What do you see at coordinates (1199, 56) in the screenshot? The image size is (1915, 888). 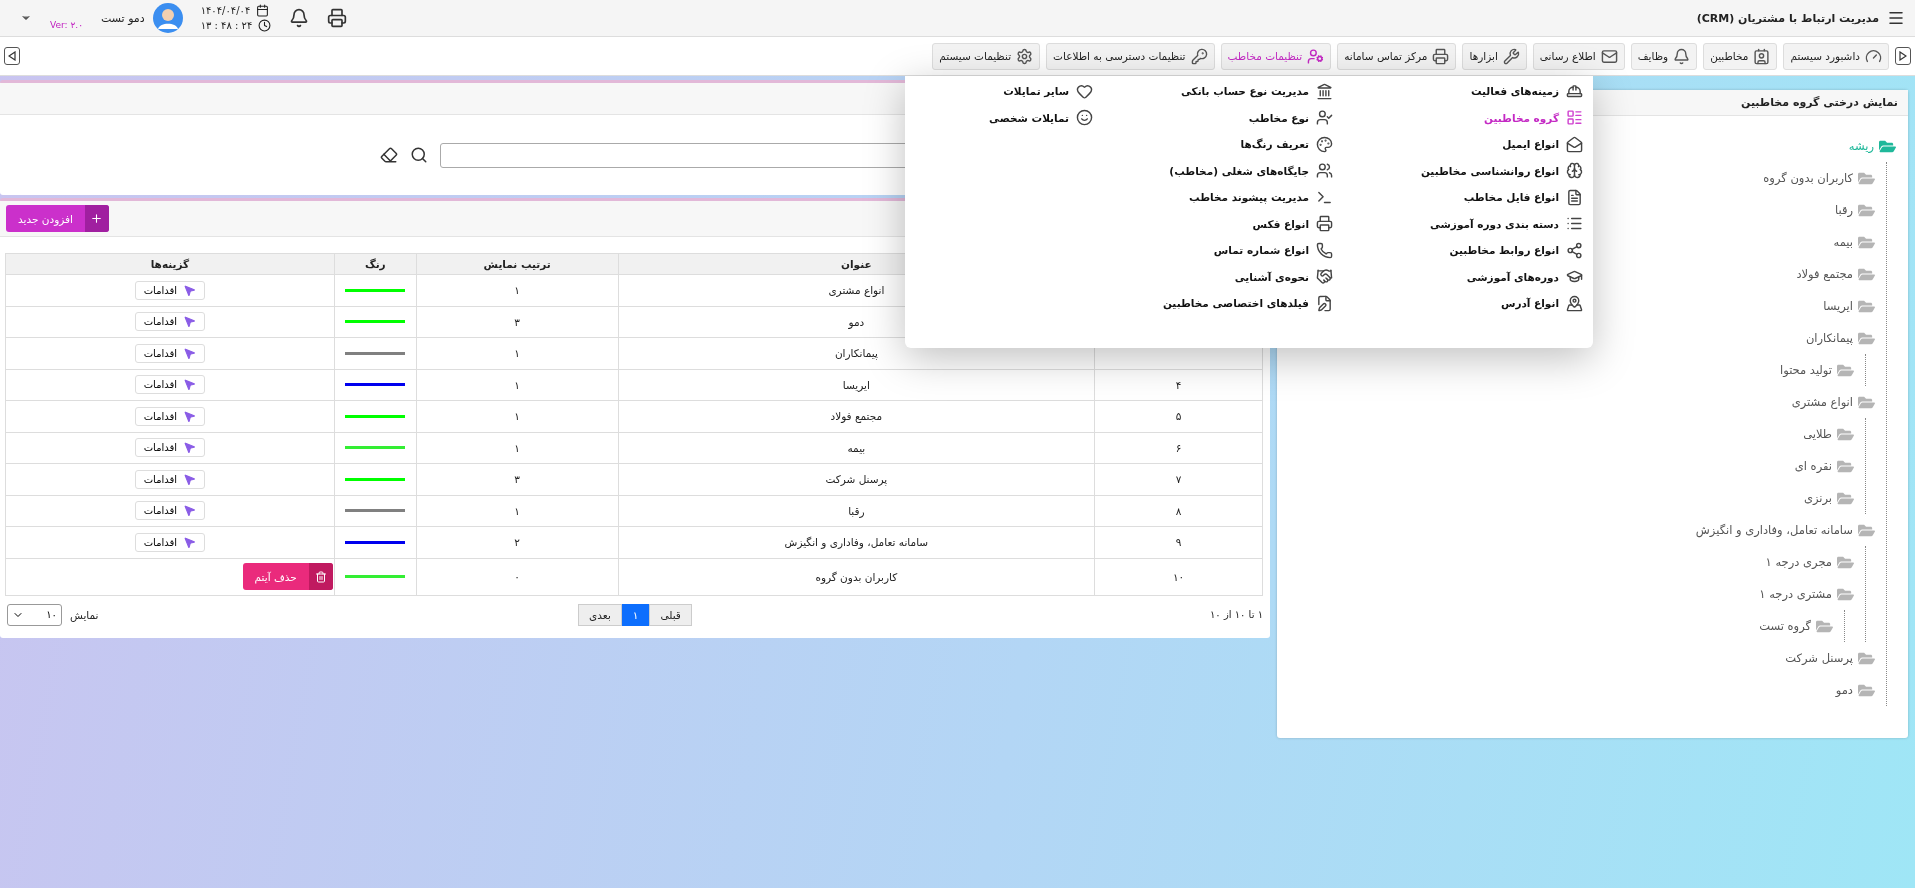 I see `key-icon` at bounding box center [1199, 56].